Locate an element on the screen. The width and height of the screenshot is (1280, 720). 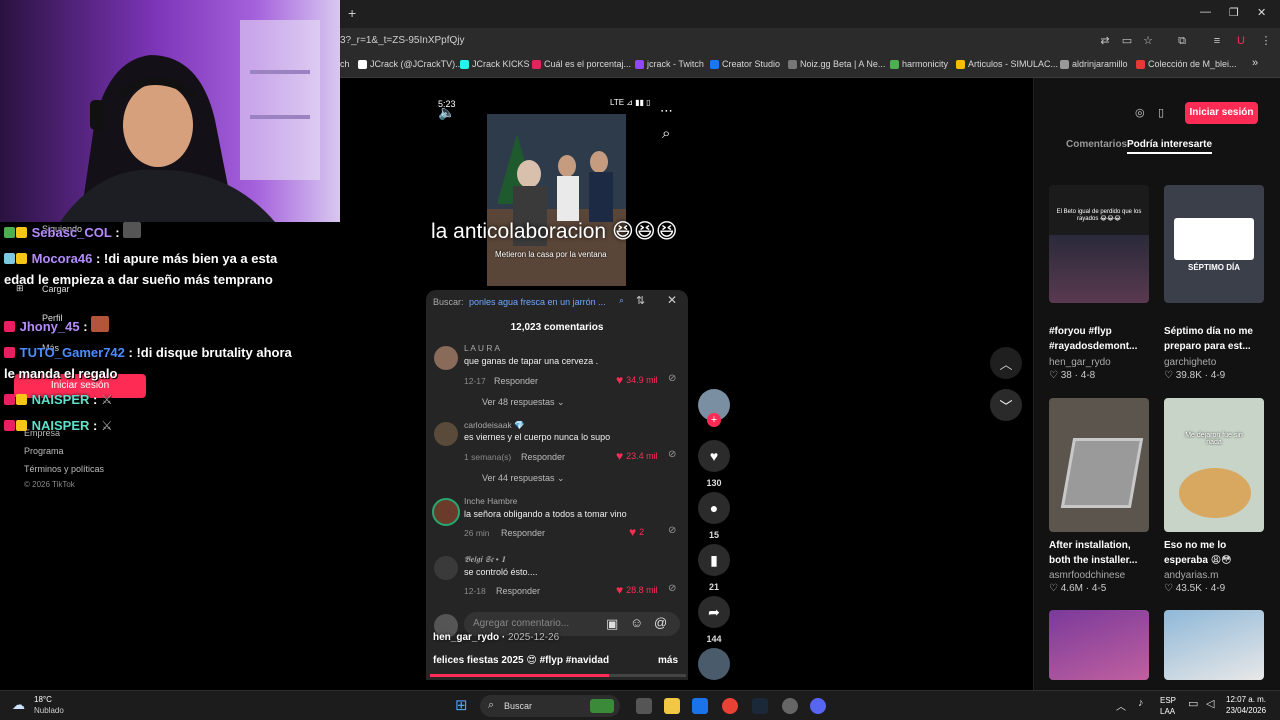
comment-button: ● 15 is located at coordinates (714, 516).